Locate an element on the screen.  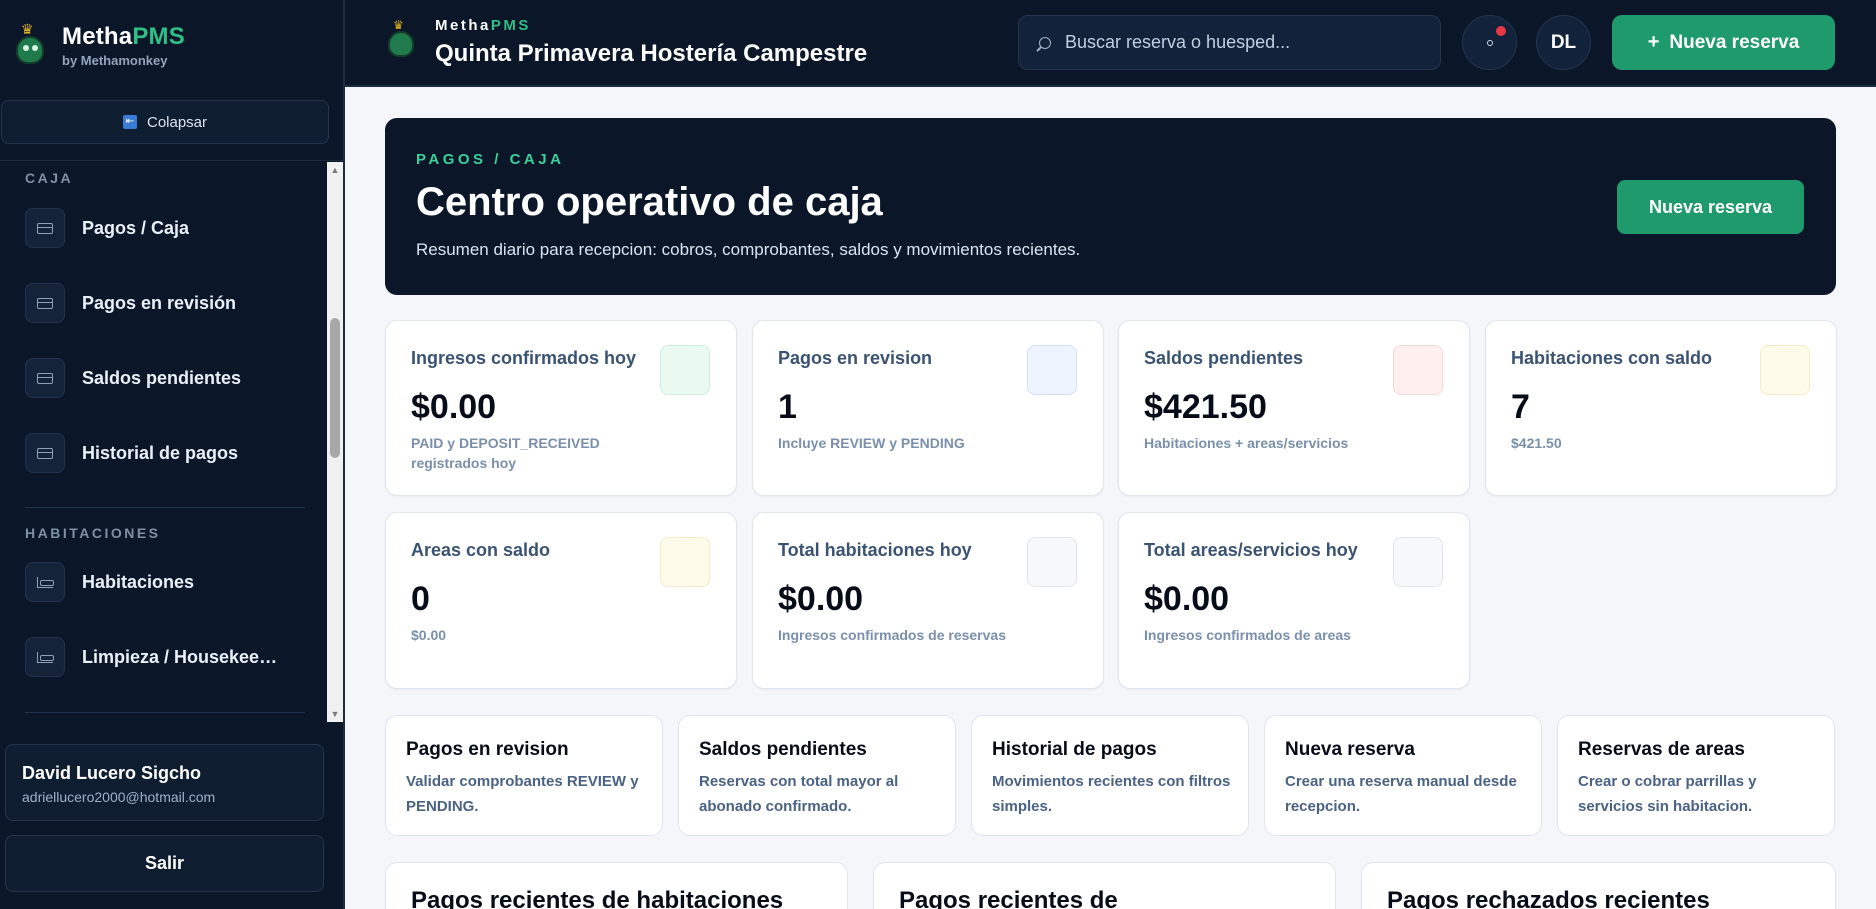
sidebar-item-habitaciones: Habitaciones is located at coordinates (170, 582).